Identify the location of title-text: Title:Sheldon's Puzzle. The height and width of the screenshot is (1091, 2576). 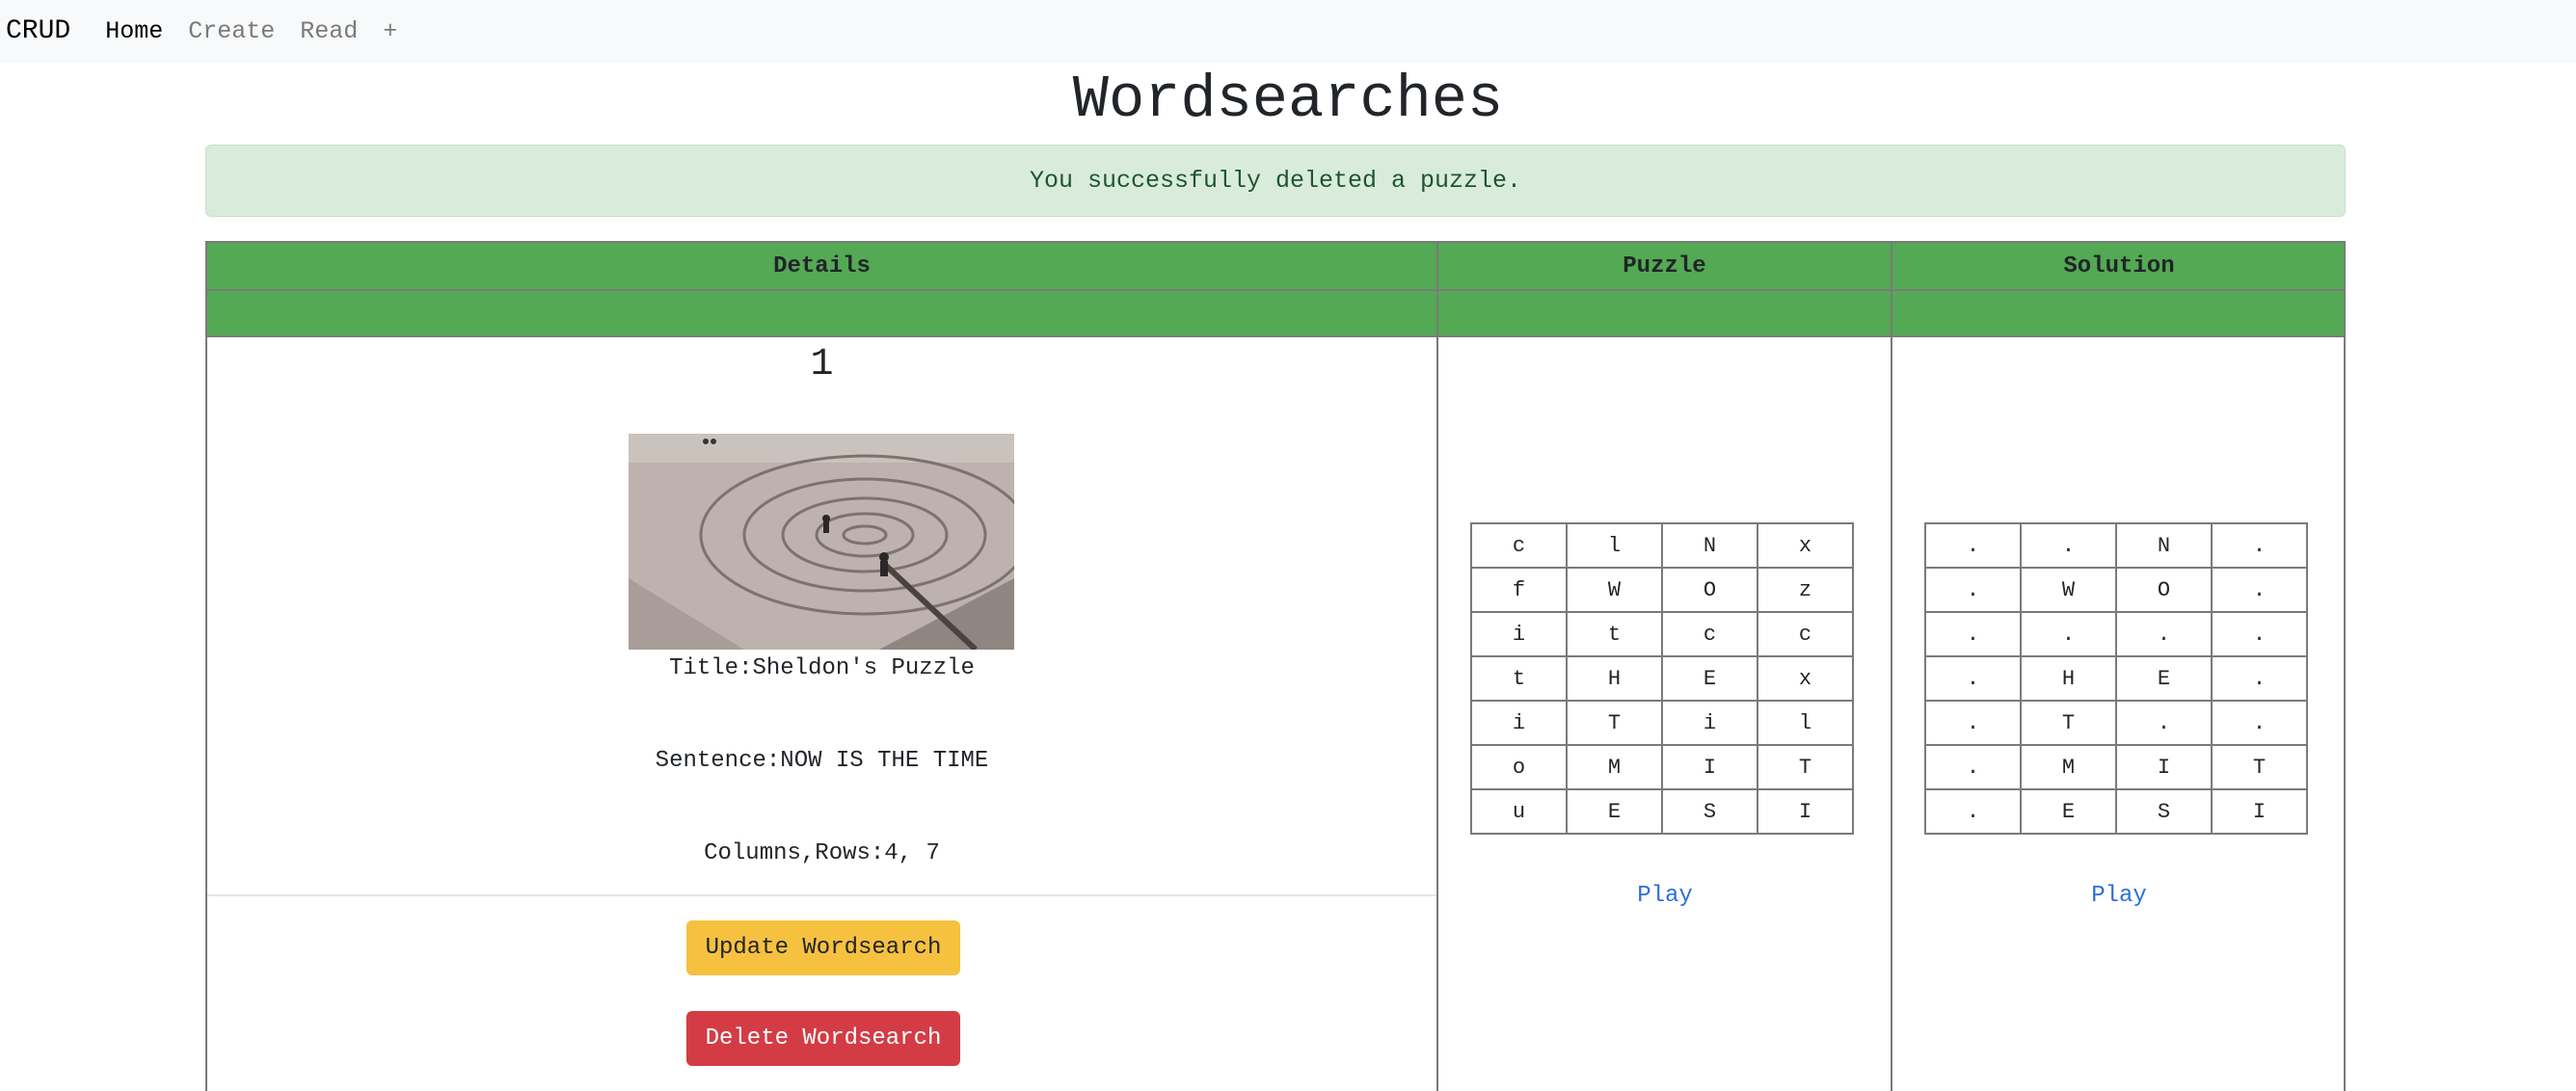
(822, 668).